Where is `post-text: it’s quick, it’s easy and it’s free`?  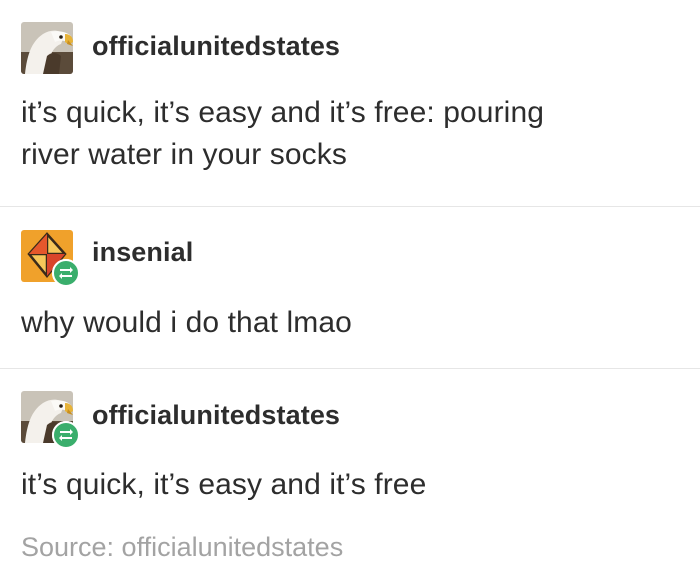
post-text: it’s quick, it’s easy and it’s free is located at coordinates (223, 485).